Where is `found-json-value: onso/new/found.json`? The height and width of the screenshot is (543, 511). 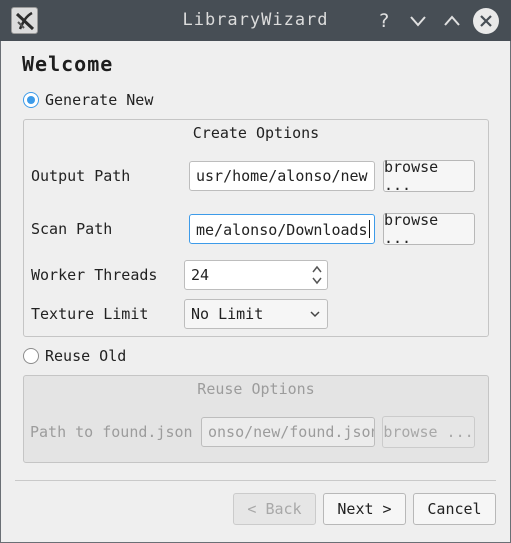 found-json-value: onso/new/found.json is located at coordinates (291, 432).